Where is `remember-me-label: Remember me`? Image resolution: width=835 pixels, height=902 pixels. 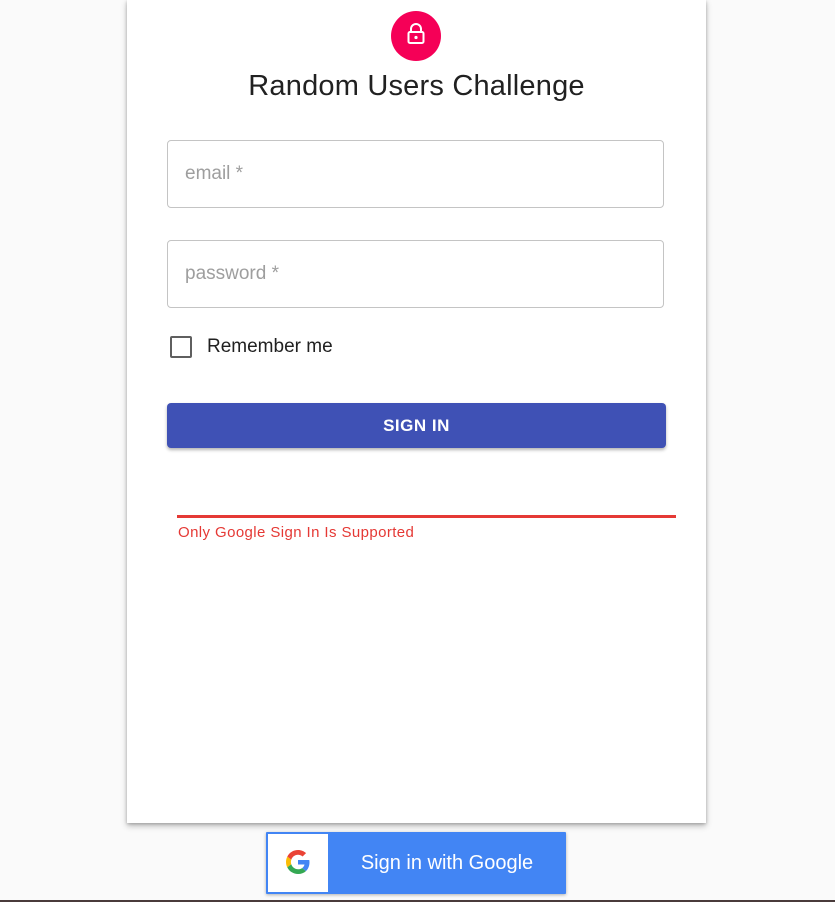 remember-me-label: Remember me is located at coordinates (270, 347).